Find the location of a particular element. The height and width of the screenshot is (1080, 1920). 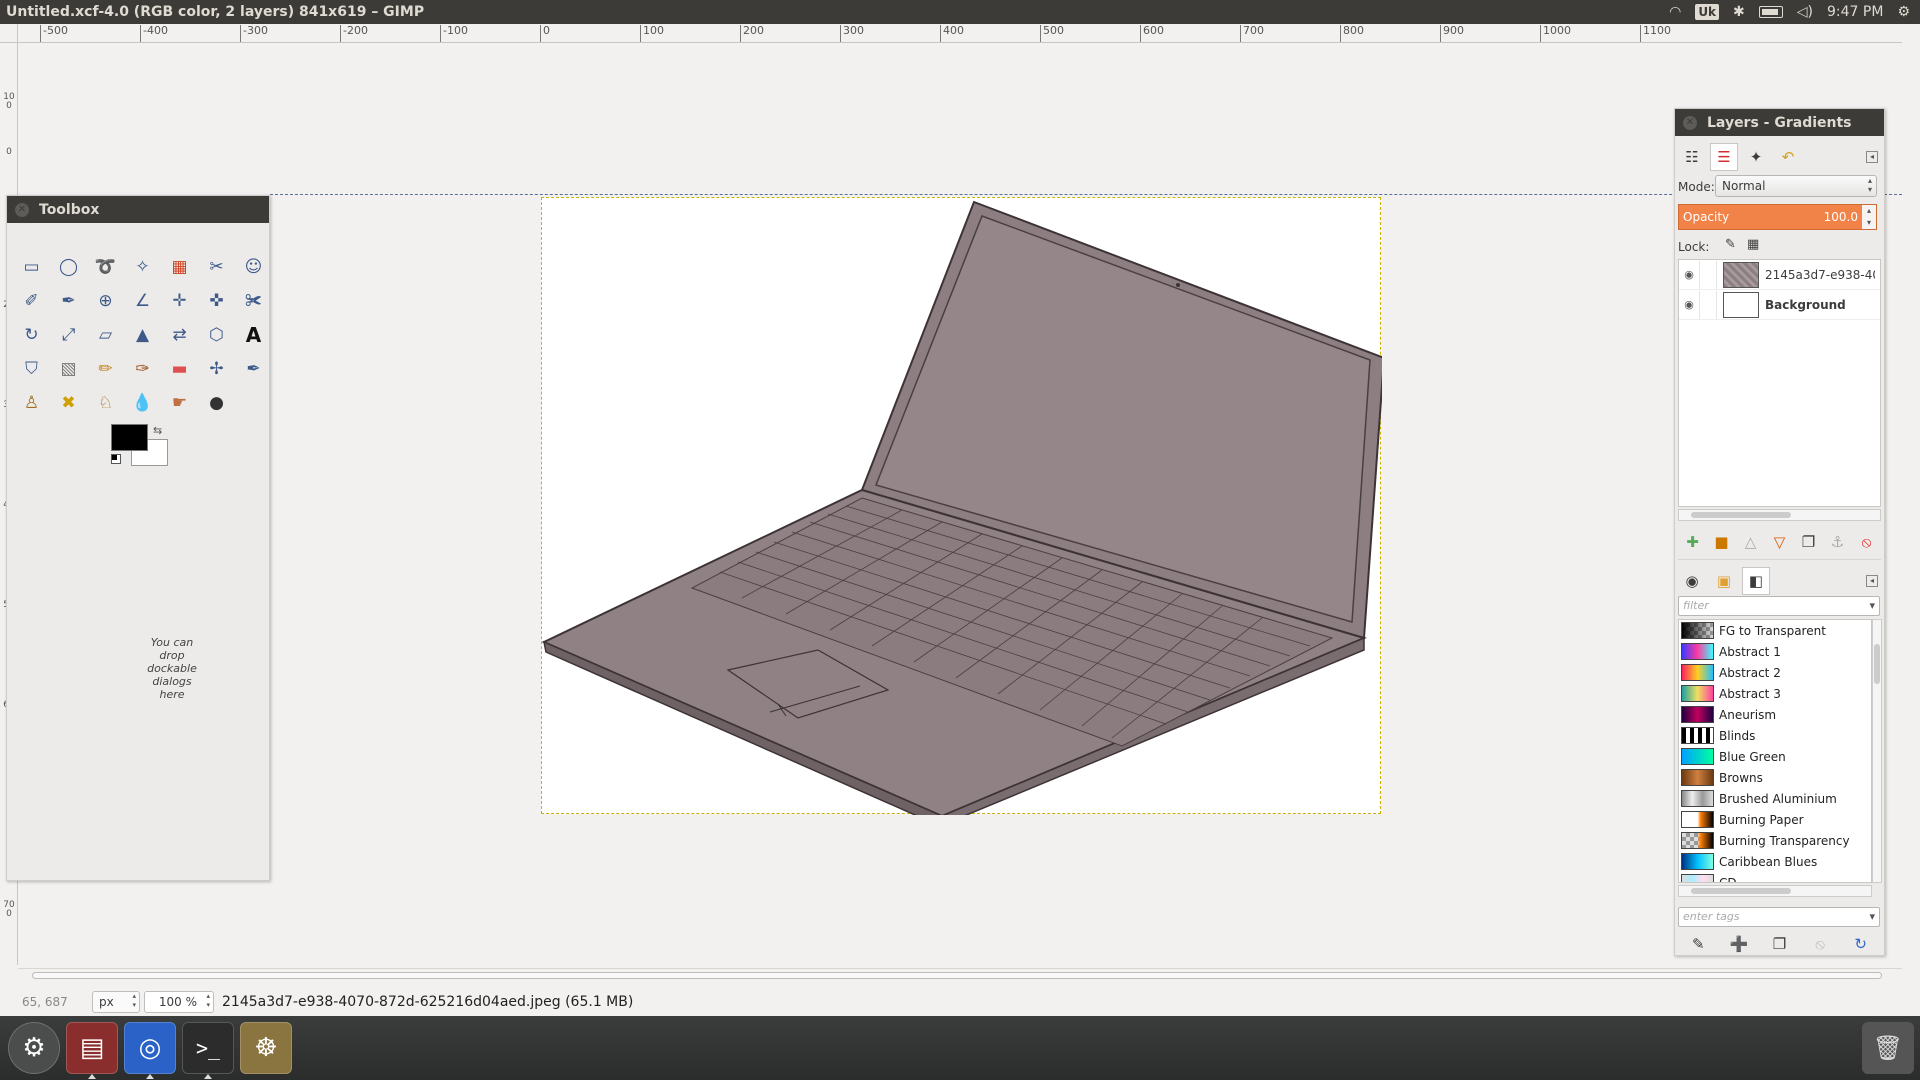

clone-icon: ♙ is located at coordinates (31, 403).